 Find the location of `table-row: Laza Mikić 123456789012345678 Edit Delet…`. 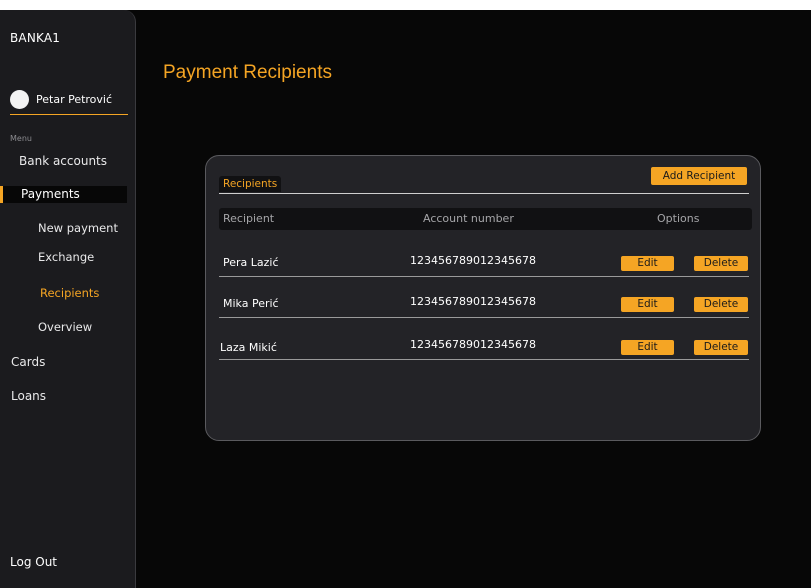

table-row: Laza Mikić 123456789012345678 Edit Delet… is located at coordinates (484, 346).